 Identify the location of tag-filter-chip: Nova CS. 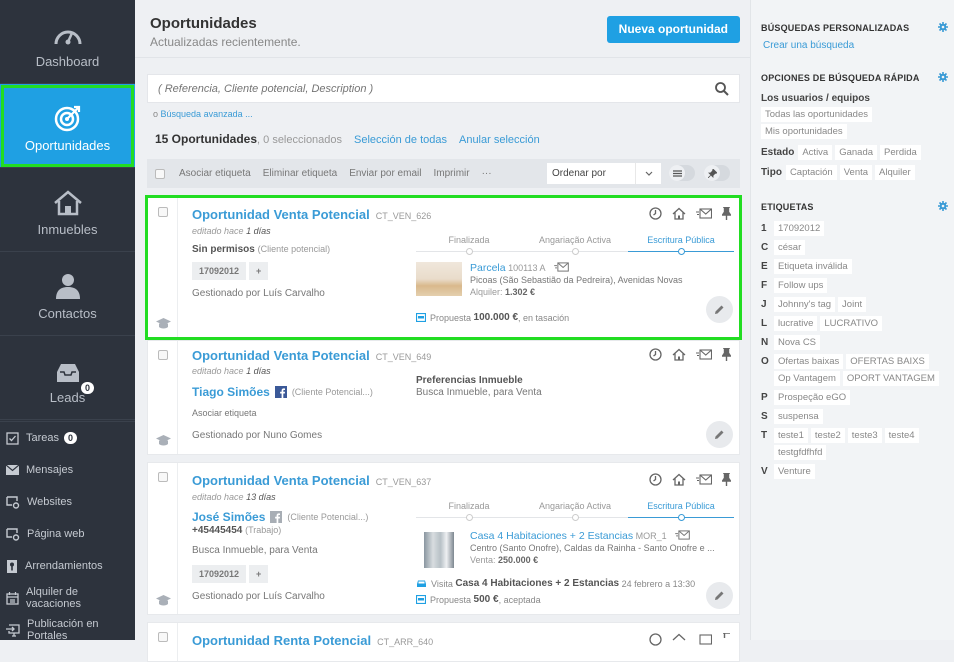
(797, 342).